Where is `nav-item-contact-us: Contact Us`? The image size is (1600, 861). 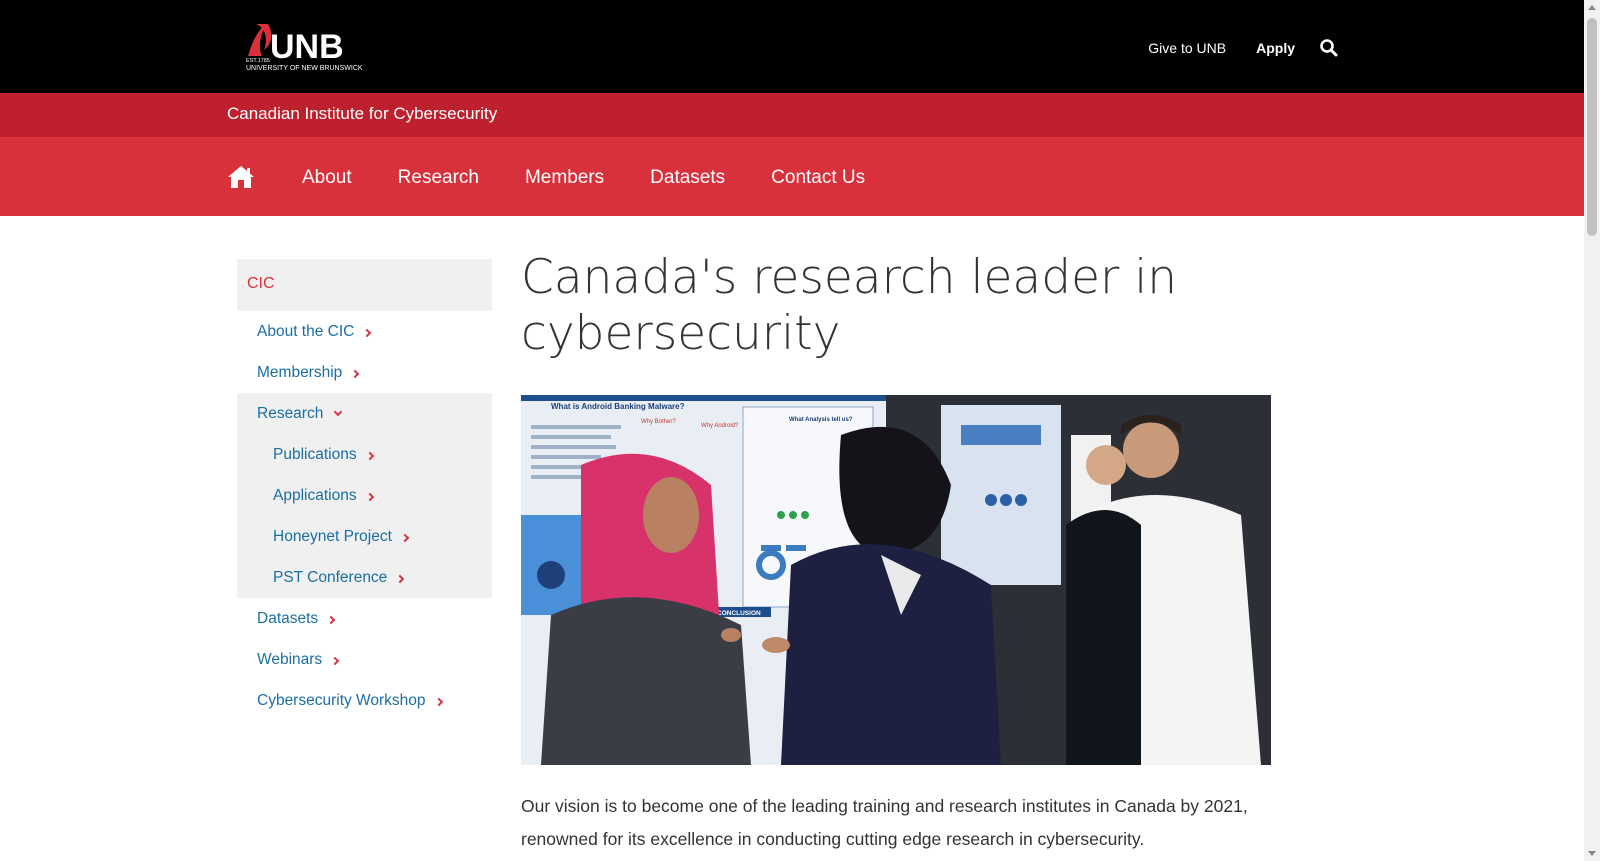 nav-item-contact-us: Contact Us is located at coordinates (818, 178).